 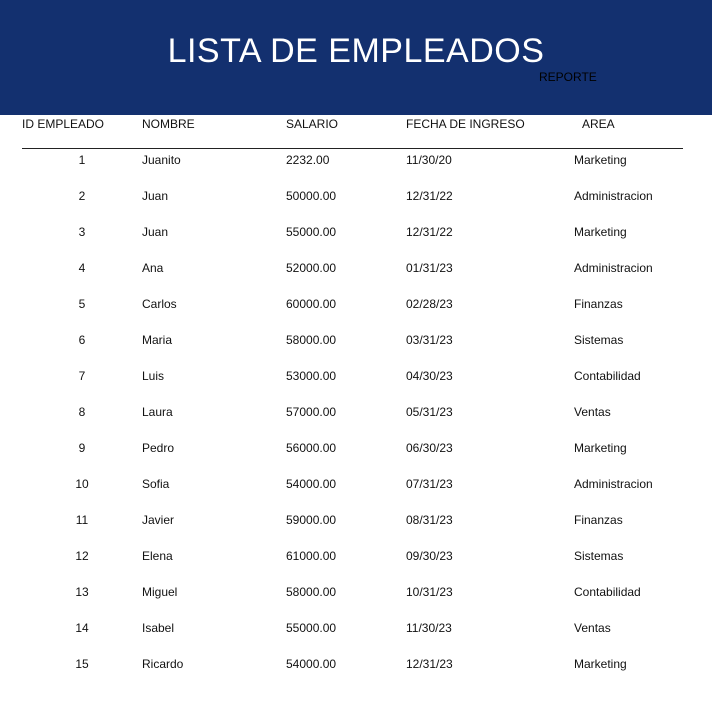 What do you see at coordinates (163, 664) in the screenshot?
I see `cell-nombre: Ricardo` at bounding box center [163, 664].